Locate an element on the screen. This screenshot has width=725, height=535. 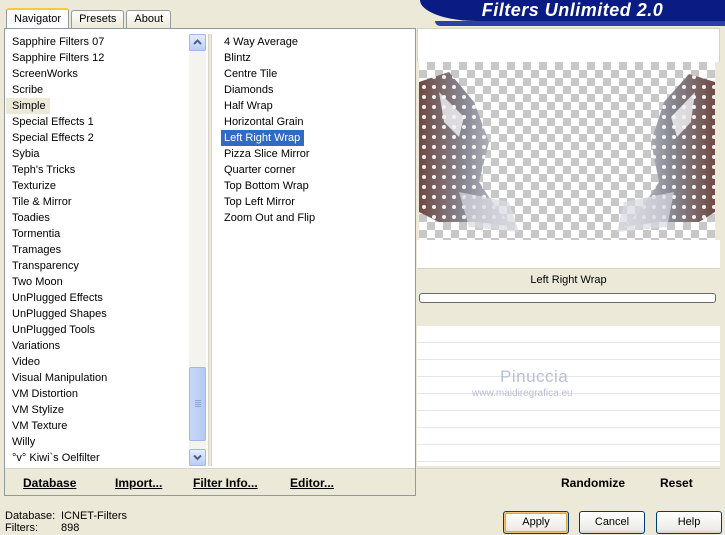
category-item: Special Effects 1 is located at coordinates (98, 122).